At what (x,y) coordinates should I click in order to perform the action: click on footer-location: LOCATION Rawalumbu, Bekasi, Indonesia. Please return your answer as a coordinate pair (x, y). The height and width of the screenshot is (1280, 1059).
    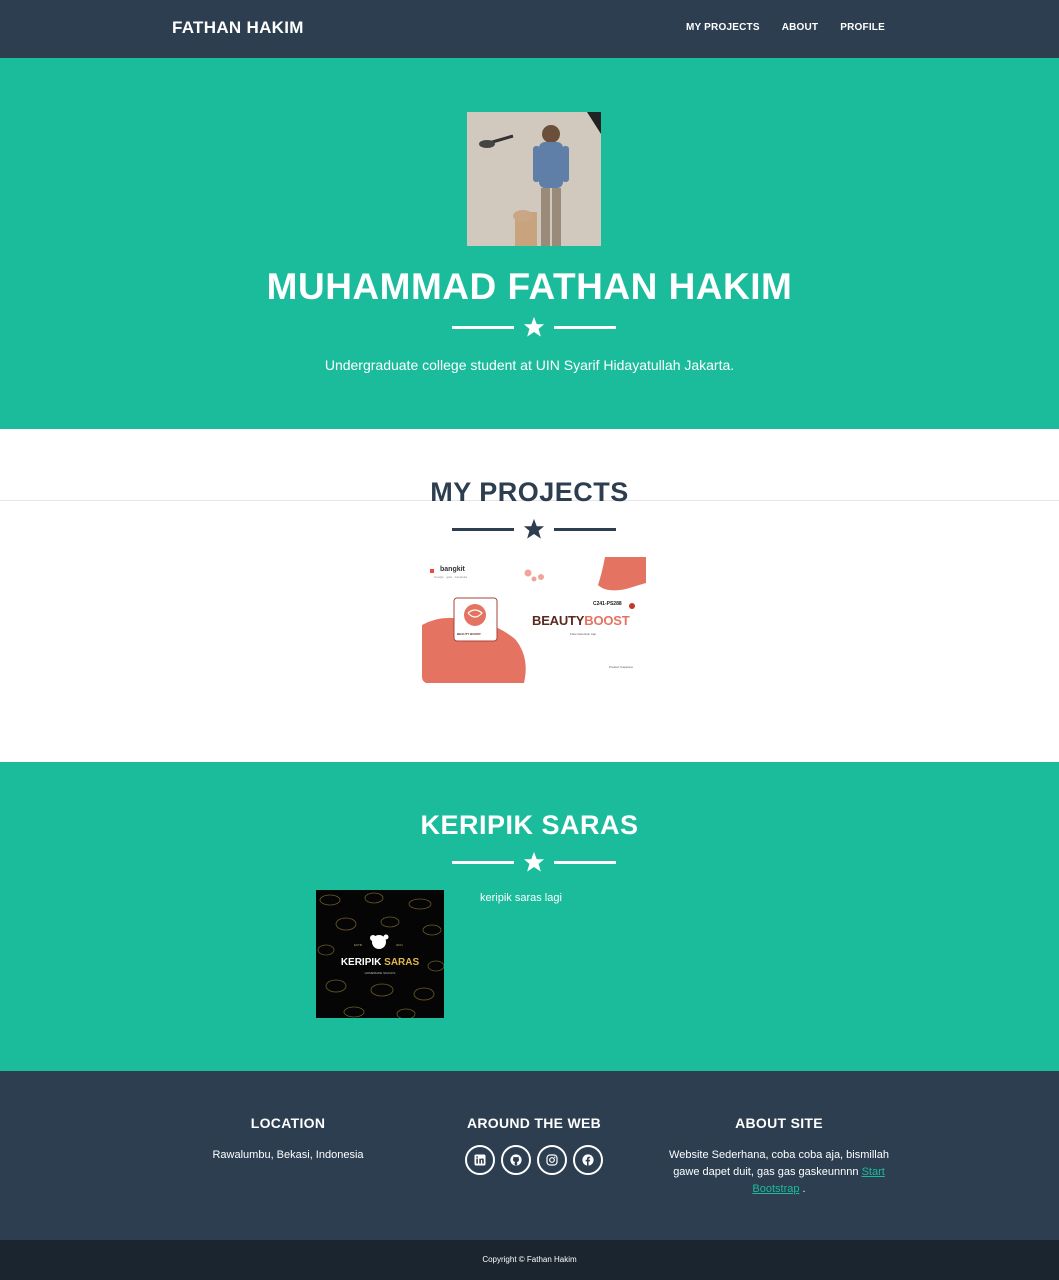
    Looking at the image, I should click on (288, 1139).